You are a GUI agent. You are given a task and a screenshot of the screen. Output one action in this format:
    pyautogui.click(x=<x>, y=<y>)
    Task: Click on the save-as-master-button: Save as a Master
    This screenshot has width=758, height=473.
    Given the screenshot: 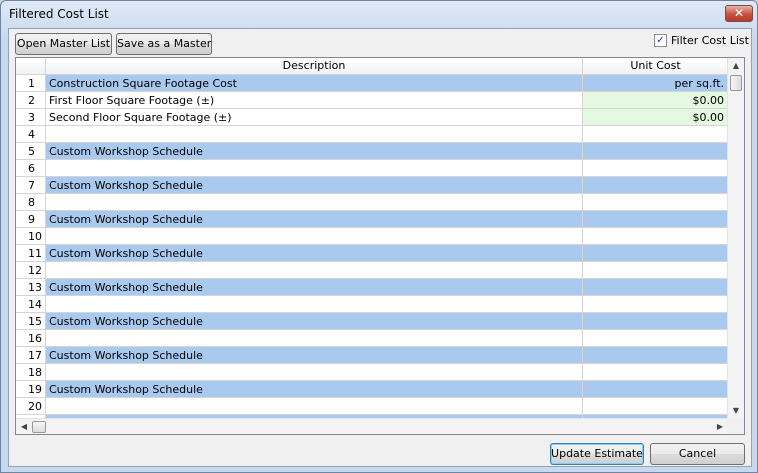 What is the action you would take?
    pyautogui.click(x=164, y=44)
    